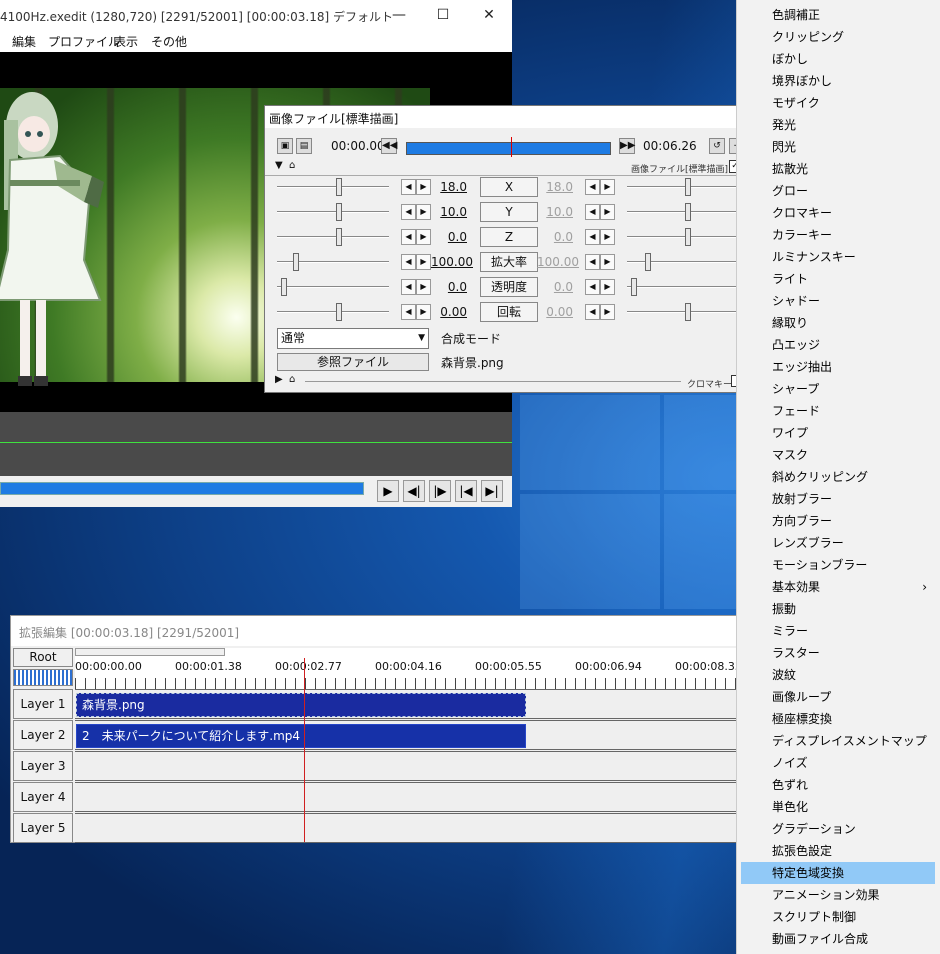 The width and height of the screenshot is (940, 954). I want to click on menu-item: 色調補正, so click(837, 15).